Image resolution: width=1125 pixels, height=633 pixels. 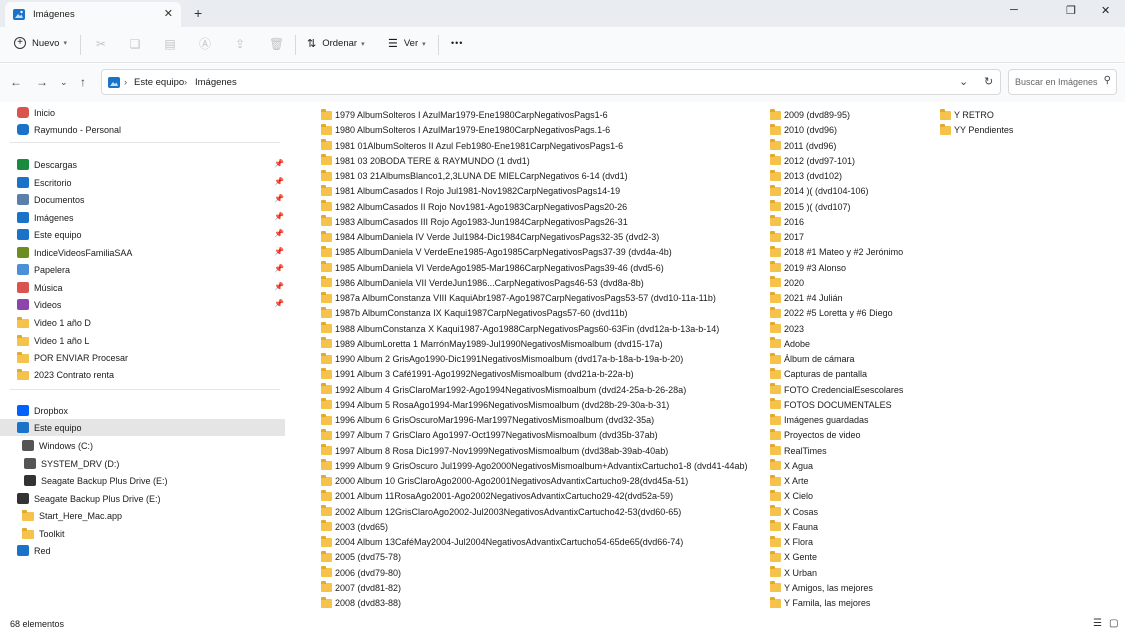 I want to click on breadcrumb-este-equipo: Este equipo, so click(x=159, y=82).